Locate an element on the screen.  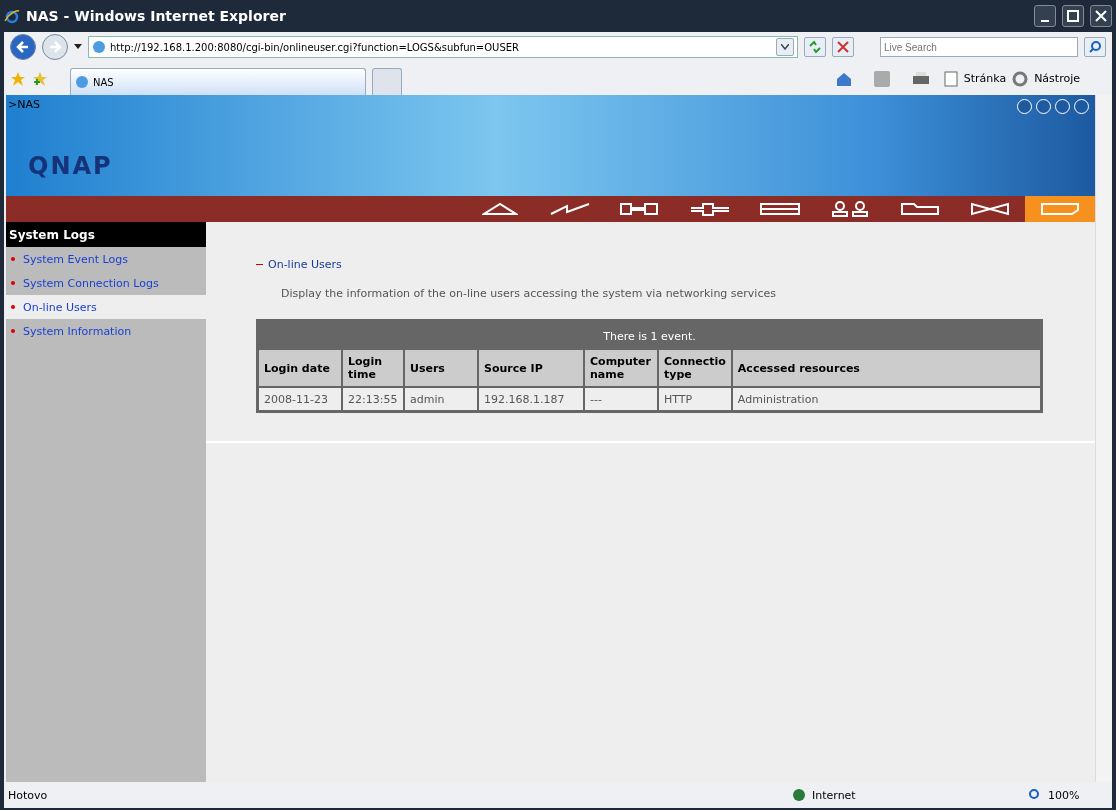
folder-icon is located at coordinates (920, 209).